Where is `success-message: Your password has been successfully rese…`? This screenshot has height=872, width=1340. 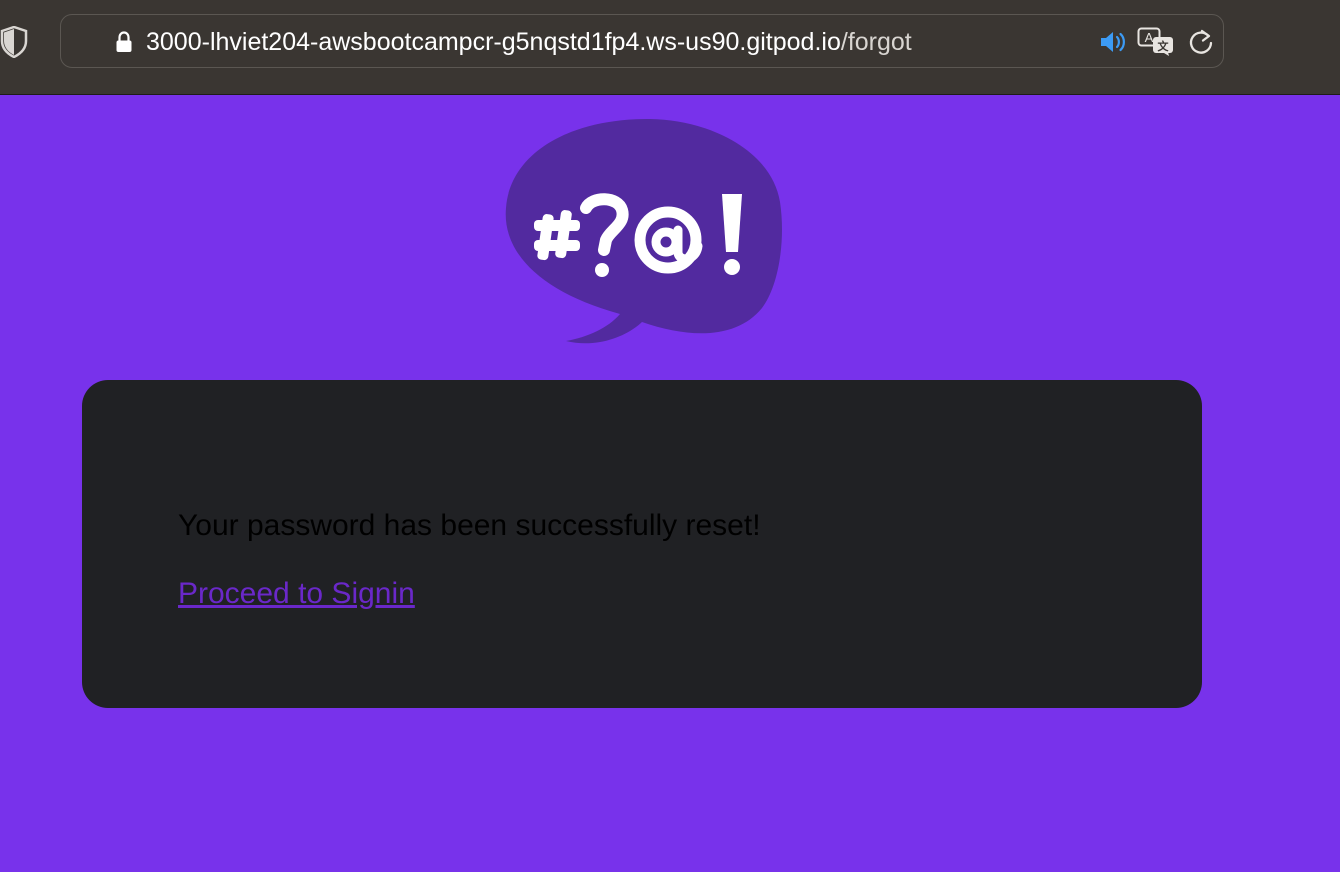 success-message: Your password has been successfully rese… is located at coordinates (469, 525).